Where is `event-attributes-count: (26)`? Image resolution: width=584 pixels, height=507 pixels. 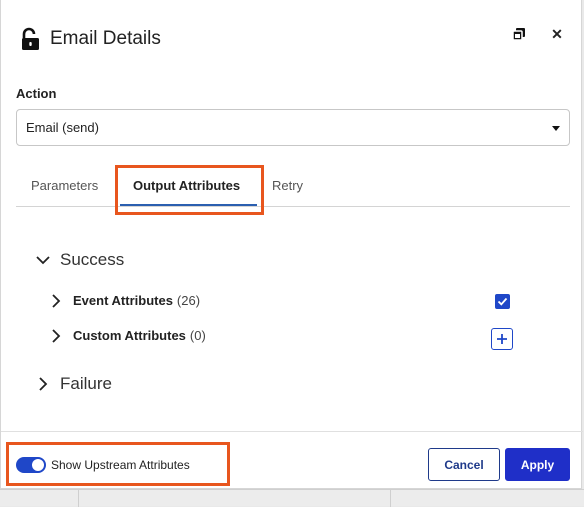
event-attributes-count: (26) is located at coordinates (188, 300).